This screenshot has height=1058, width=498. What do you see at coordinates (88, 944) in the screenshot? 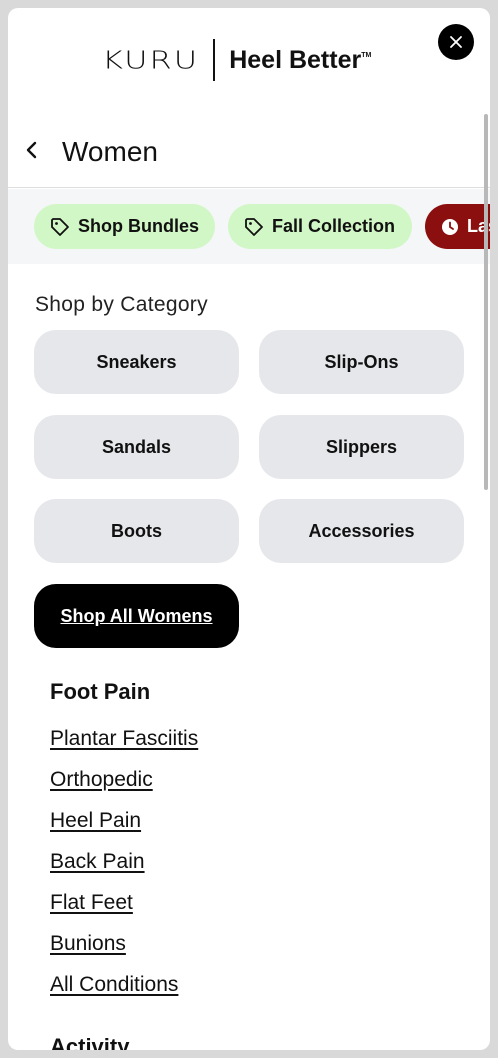
I see `link-bunions: Bunions` at bounding box center [88, 944].